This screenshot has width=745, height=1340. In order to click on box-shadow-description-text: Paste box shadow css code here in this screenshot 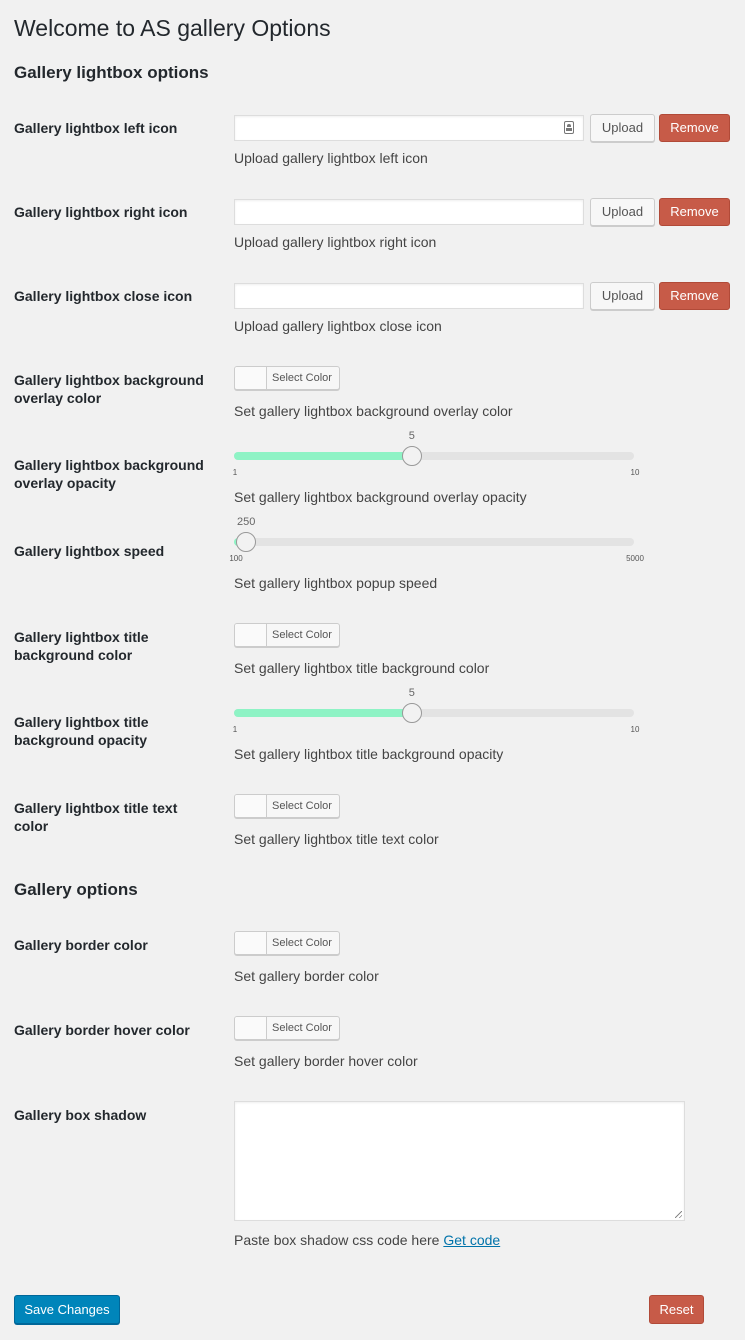, I will do `click(337, 1240)`.